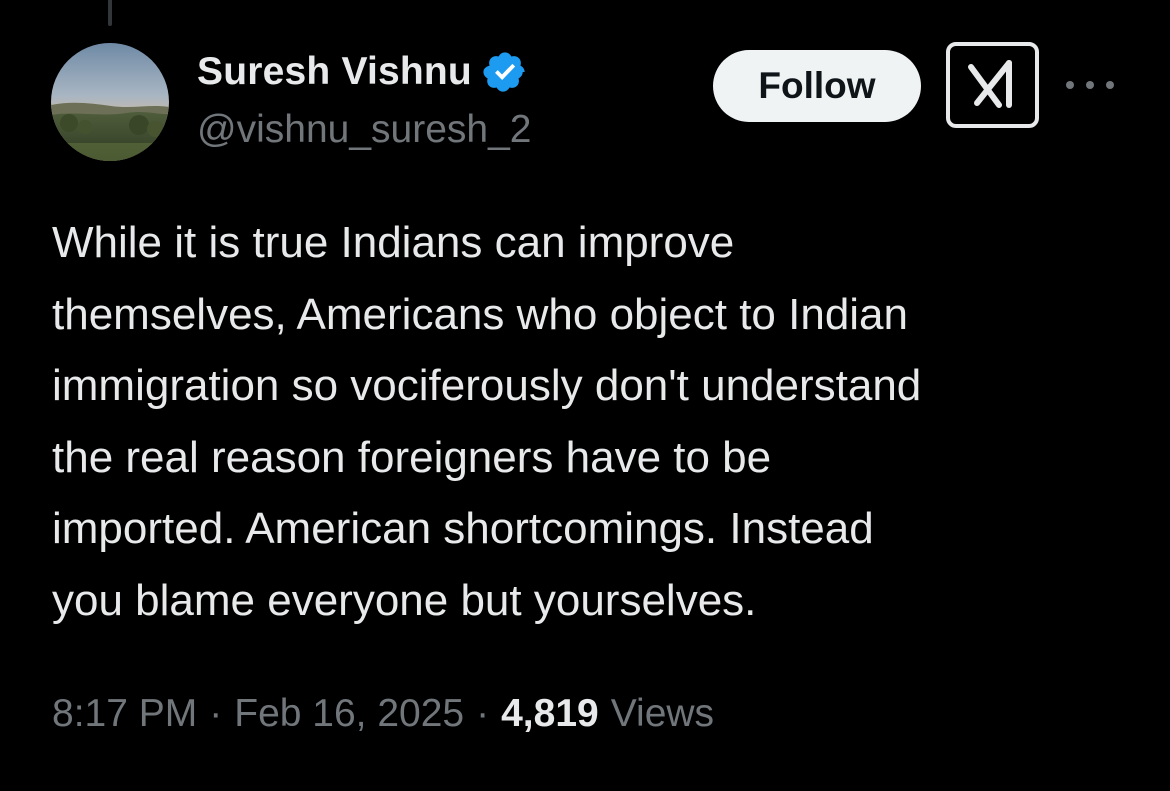 Image resolution: width=1170 pixels, height=791 pixels. Describe the element at coordinates (110, 13) in the screenshot. I see `thread-connector-line` at that location.